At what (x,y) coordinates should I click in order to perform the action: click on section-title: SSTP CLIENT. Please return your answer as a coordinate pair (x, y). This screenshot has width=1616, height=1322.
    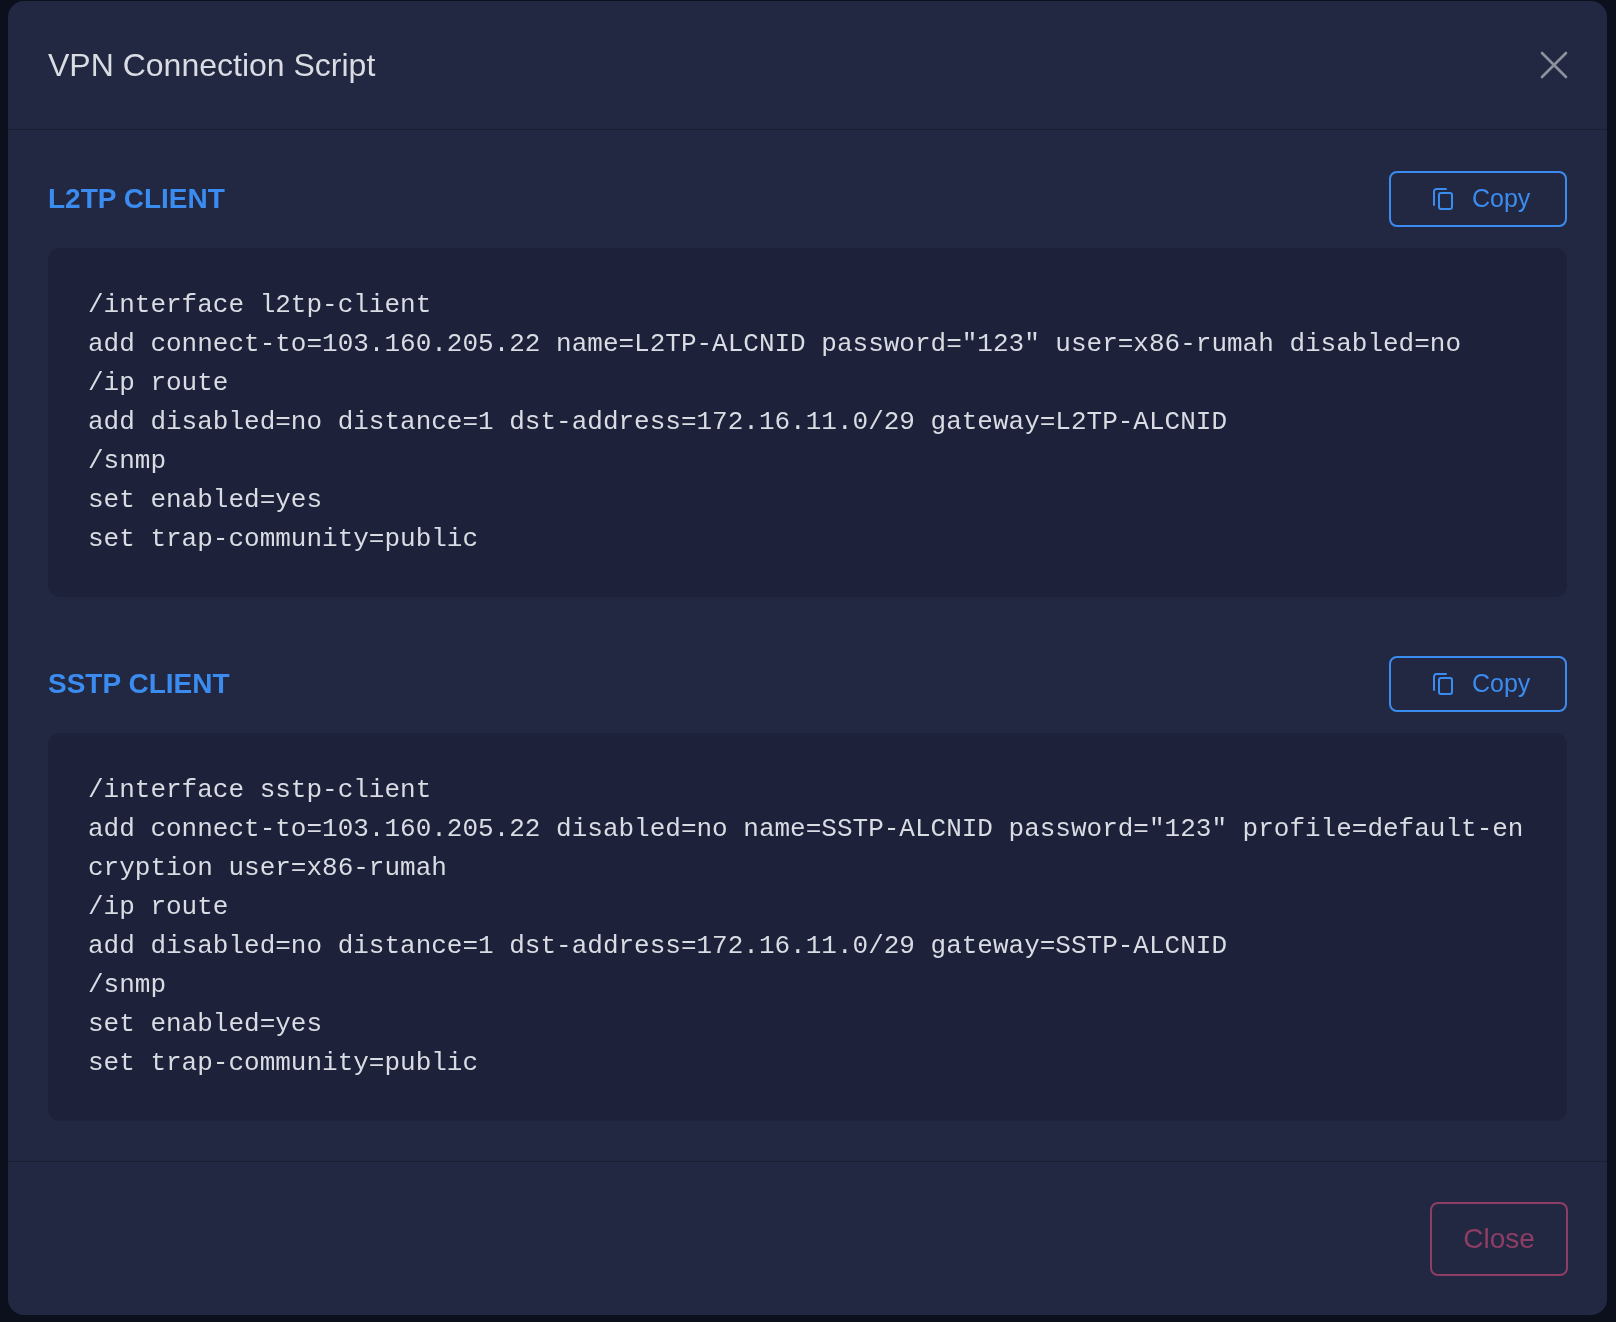
    Looking at the image, I should click on (139, 684).